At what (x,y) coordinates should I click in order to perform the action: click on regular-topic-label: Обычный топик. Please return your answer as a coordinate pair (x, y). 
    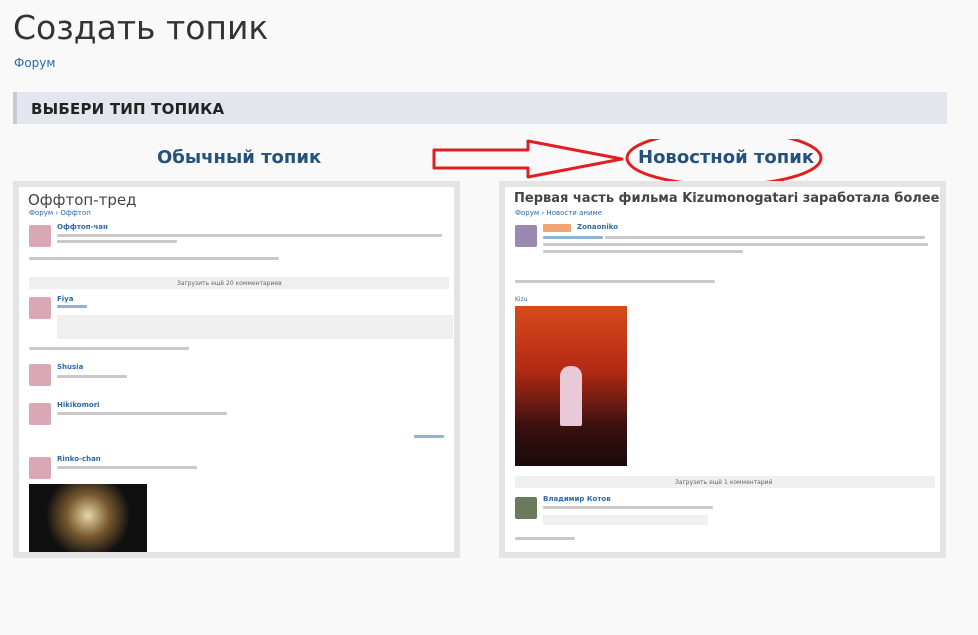
    Looking at the image, I should click on (239, 157).